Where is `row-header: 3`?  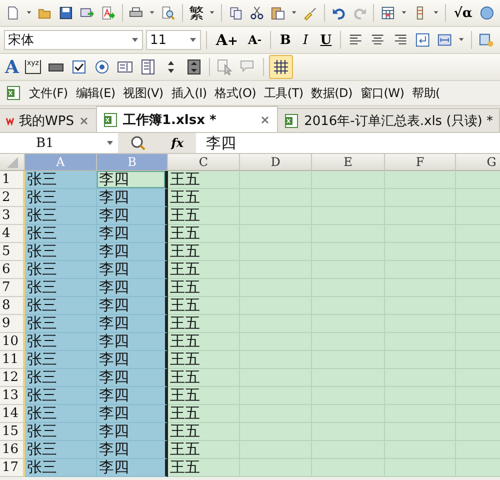
row-header: 3 is located at coordinates (12, 216).